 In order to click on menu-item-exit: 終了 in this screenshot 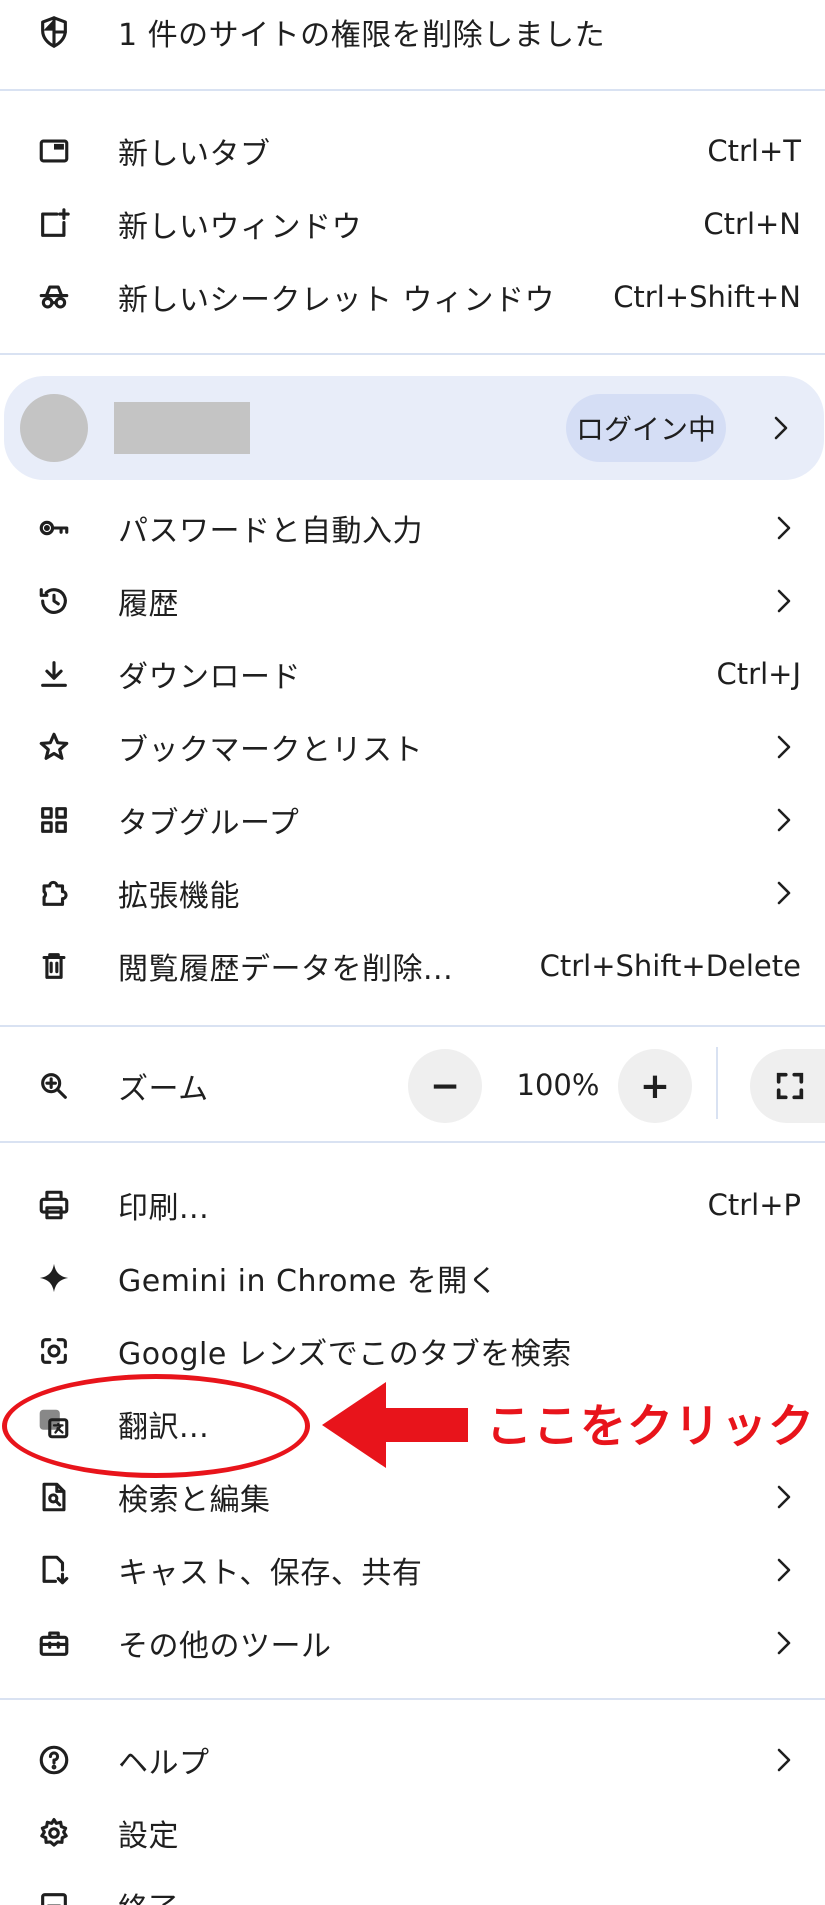, I will do `click(412, 1887)`.